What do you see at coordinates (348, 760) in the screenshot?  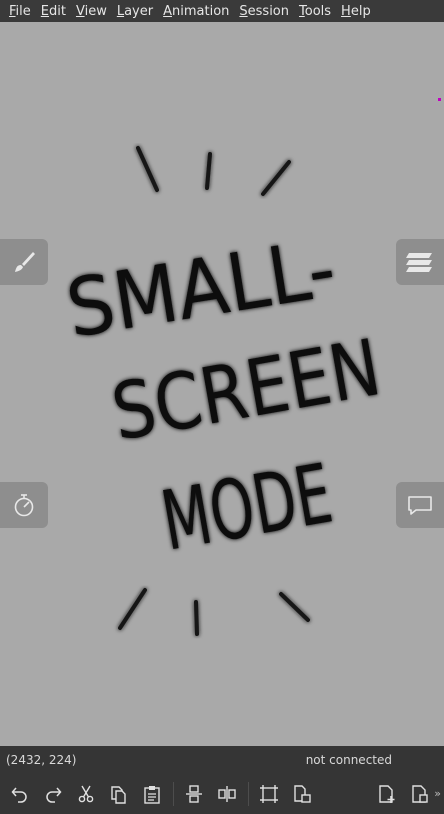 I see `connection-status: not connected` at bounding box center [348, 760].